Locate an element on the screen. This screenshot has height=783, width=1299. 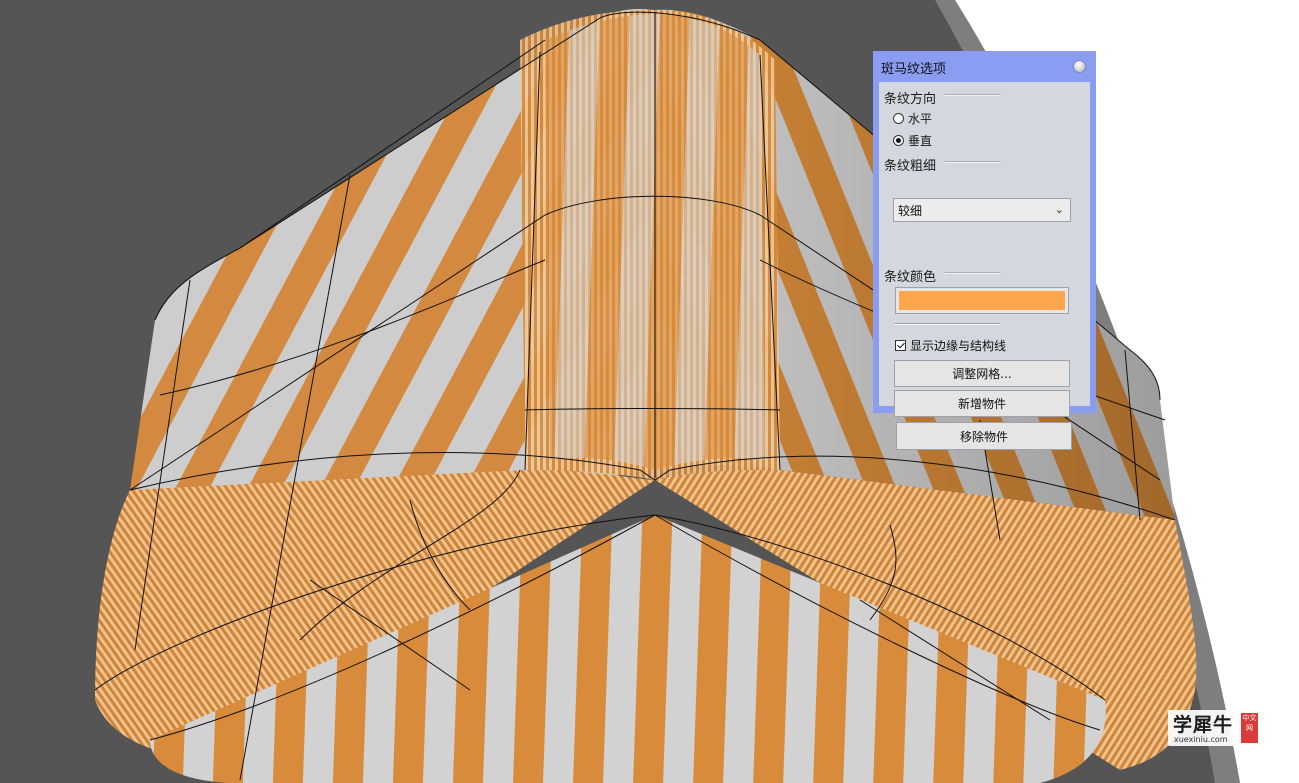
close-icon is located at coordinates (1079, 66).